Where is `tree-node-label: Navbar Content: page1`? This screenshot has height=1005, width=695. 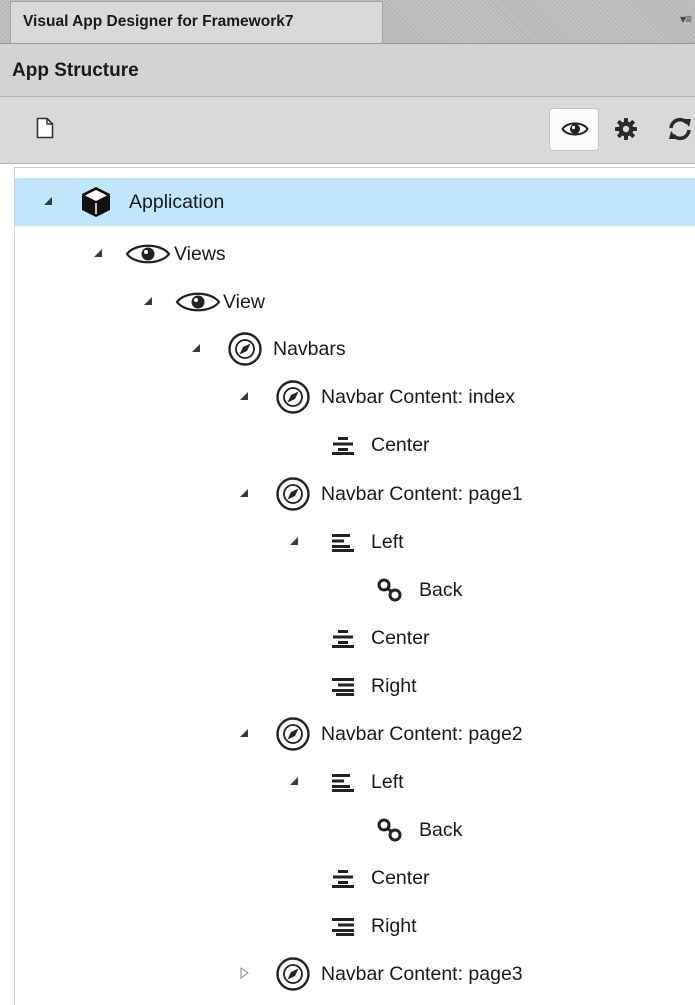 tree-node-label: Navbar Content: page1 is located at coordinates (422, 494).